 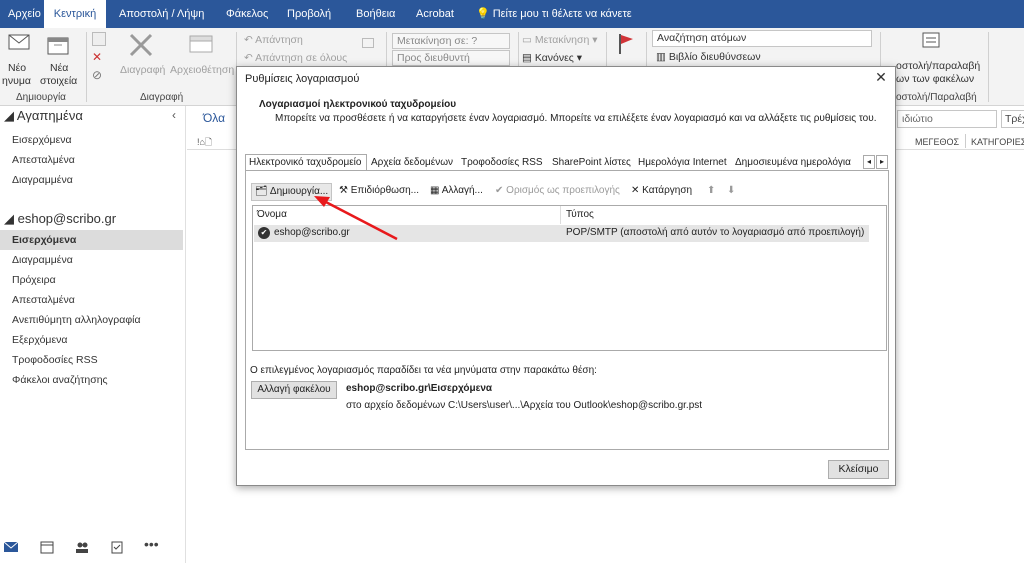 What do you see at coordinates (43, 116) in the screenshot?
I see `favorites-header: ◢ Αγαπημένα` at bounding box center [43, 116].